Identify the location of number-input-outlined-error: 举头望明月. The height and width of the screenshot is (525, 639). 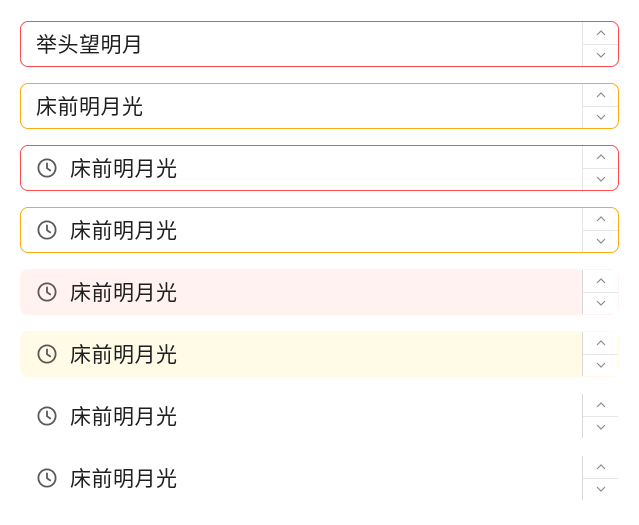
(319, 44).